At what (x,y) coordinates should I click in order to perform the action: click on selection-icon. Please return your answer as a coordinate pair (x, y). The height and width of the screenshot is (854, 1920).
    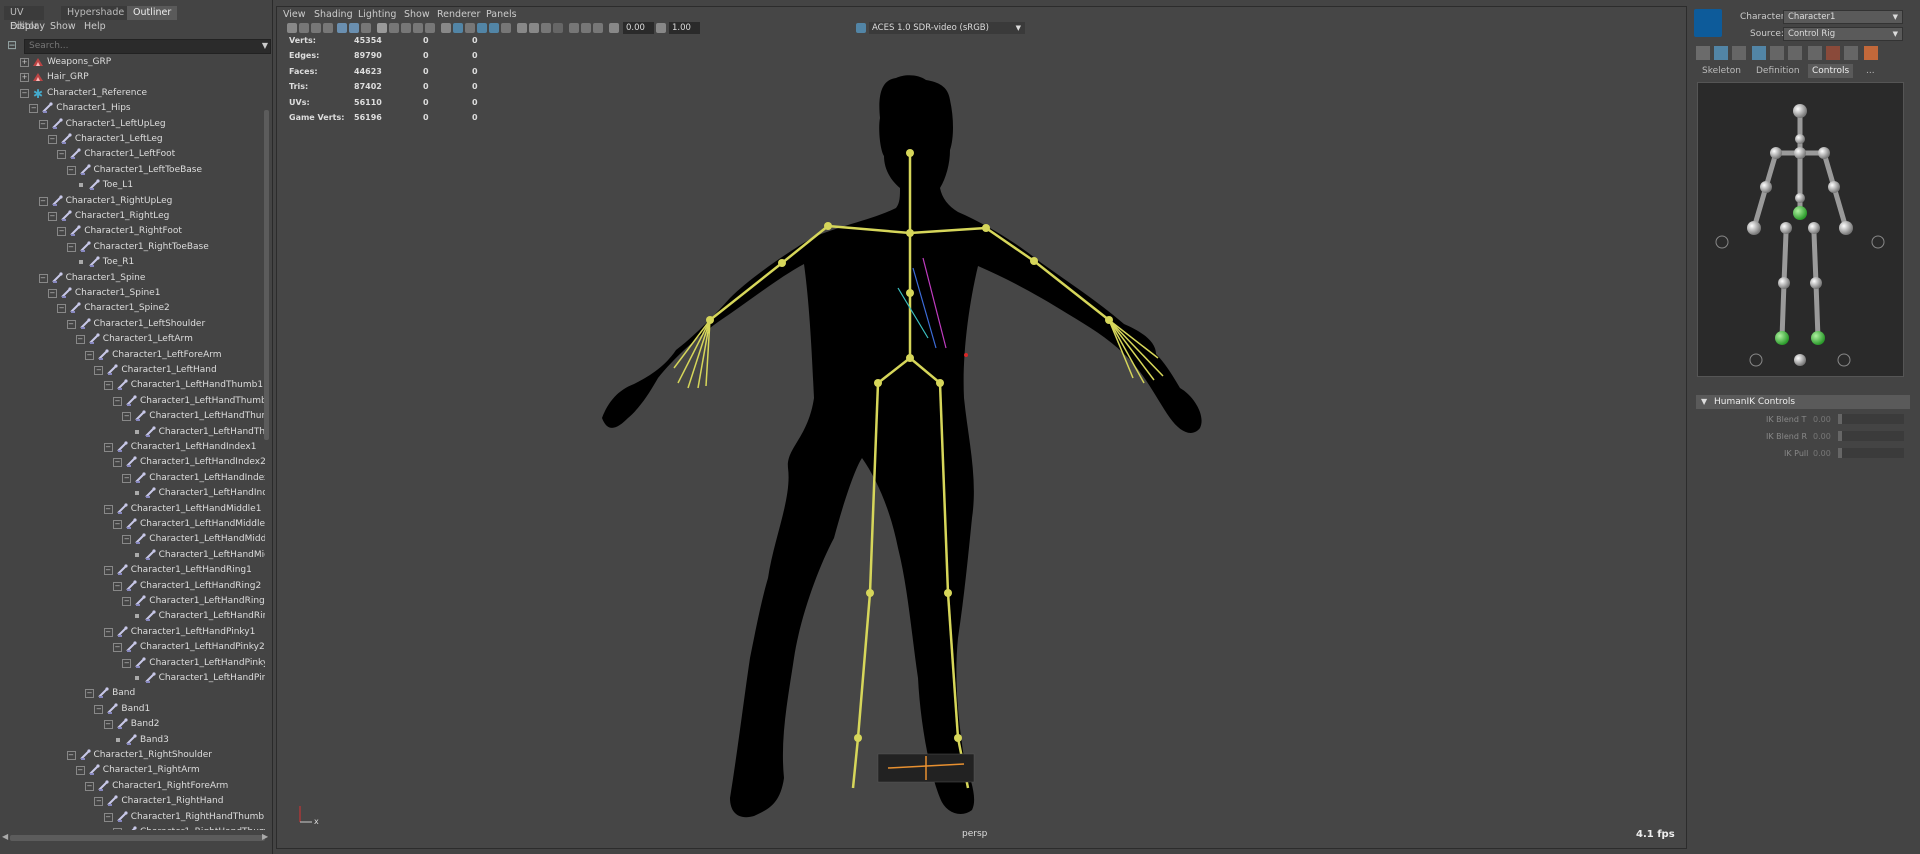
    Looking at the image, I should click on (1795, 53).